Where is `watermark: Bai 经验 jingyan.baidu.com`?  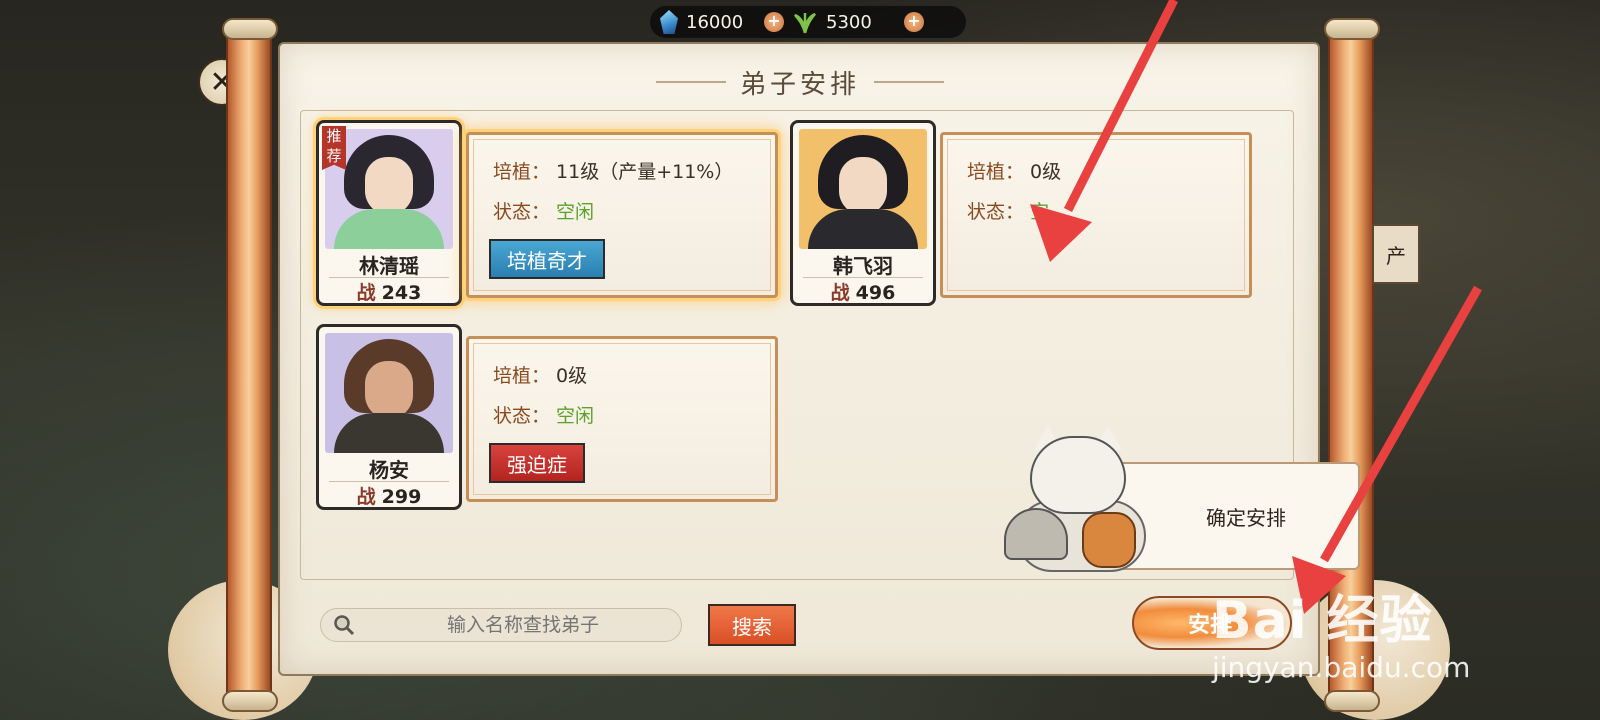 watermark: Bai 经验 jingyan.baidu.com is located at coordinates (1341, 631).